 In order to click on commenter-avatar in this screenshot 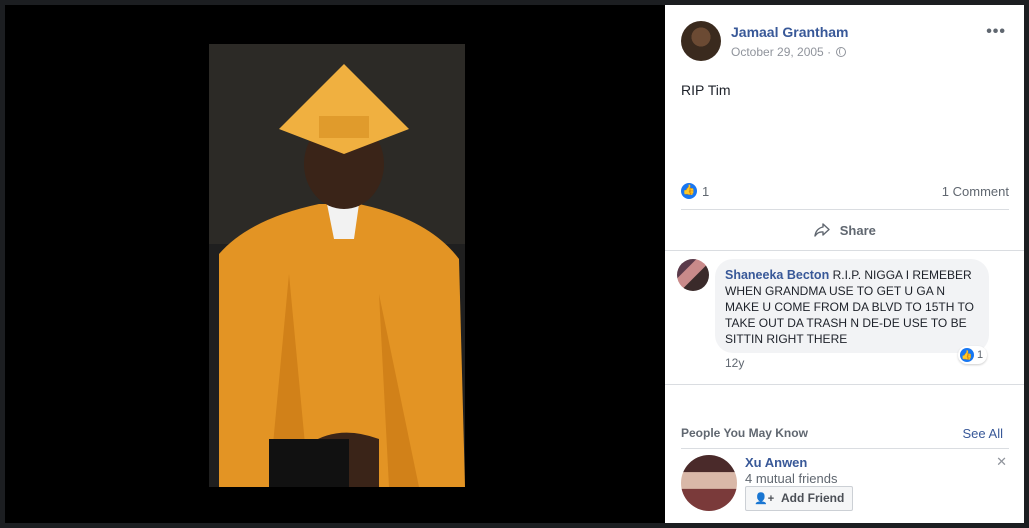, I will do `click(693, 275)`.